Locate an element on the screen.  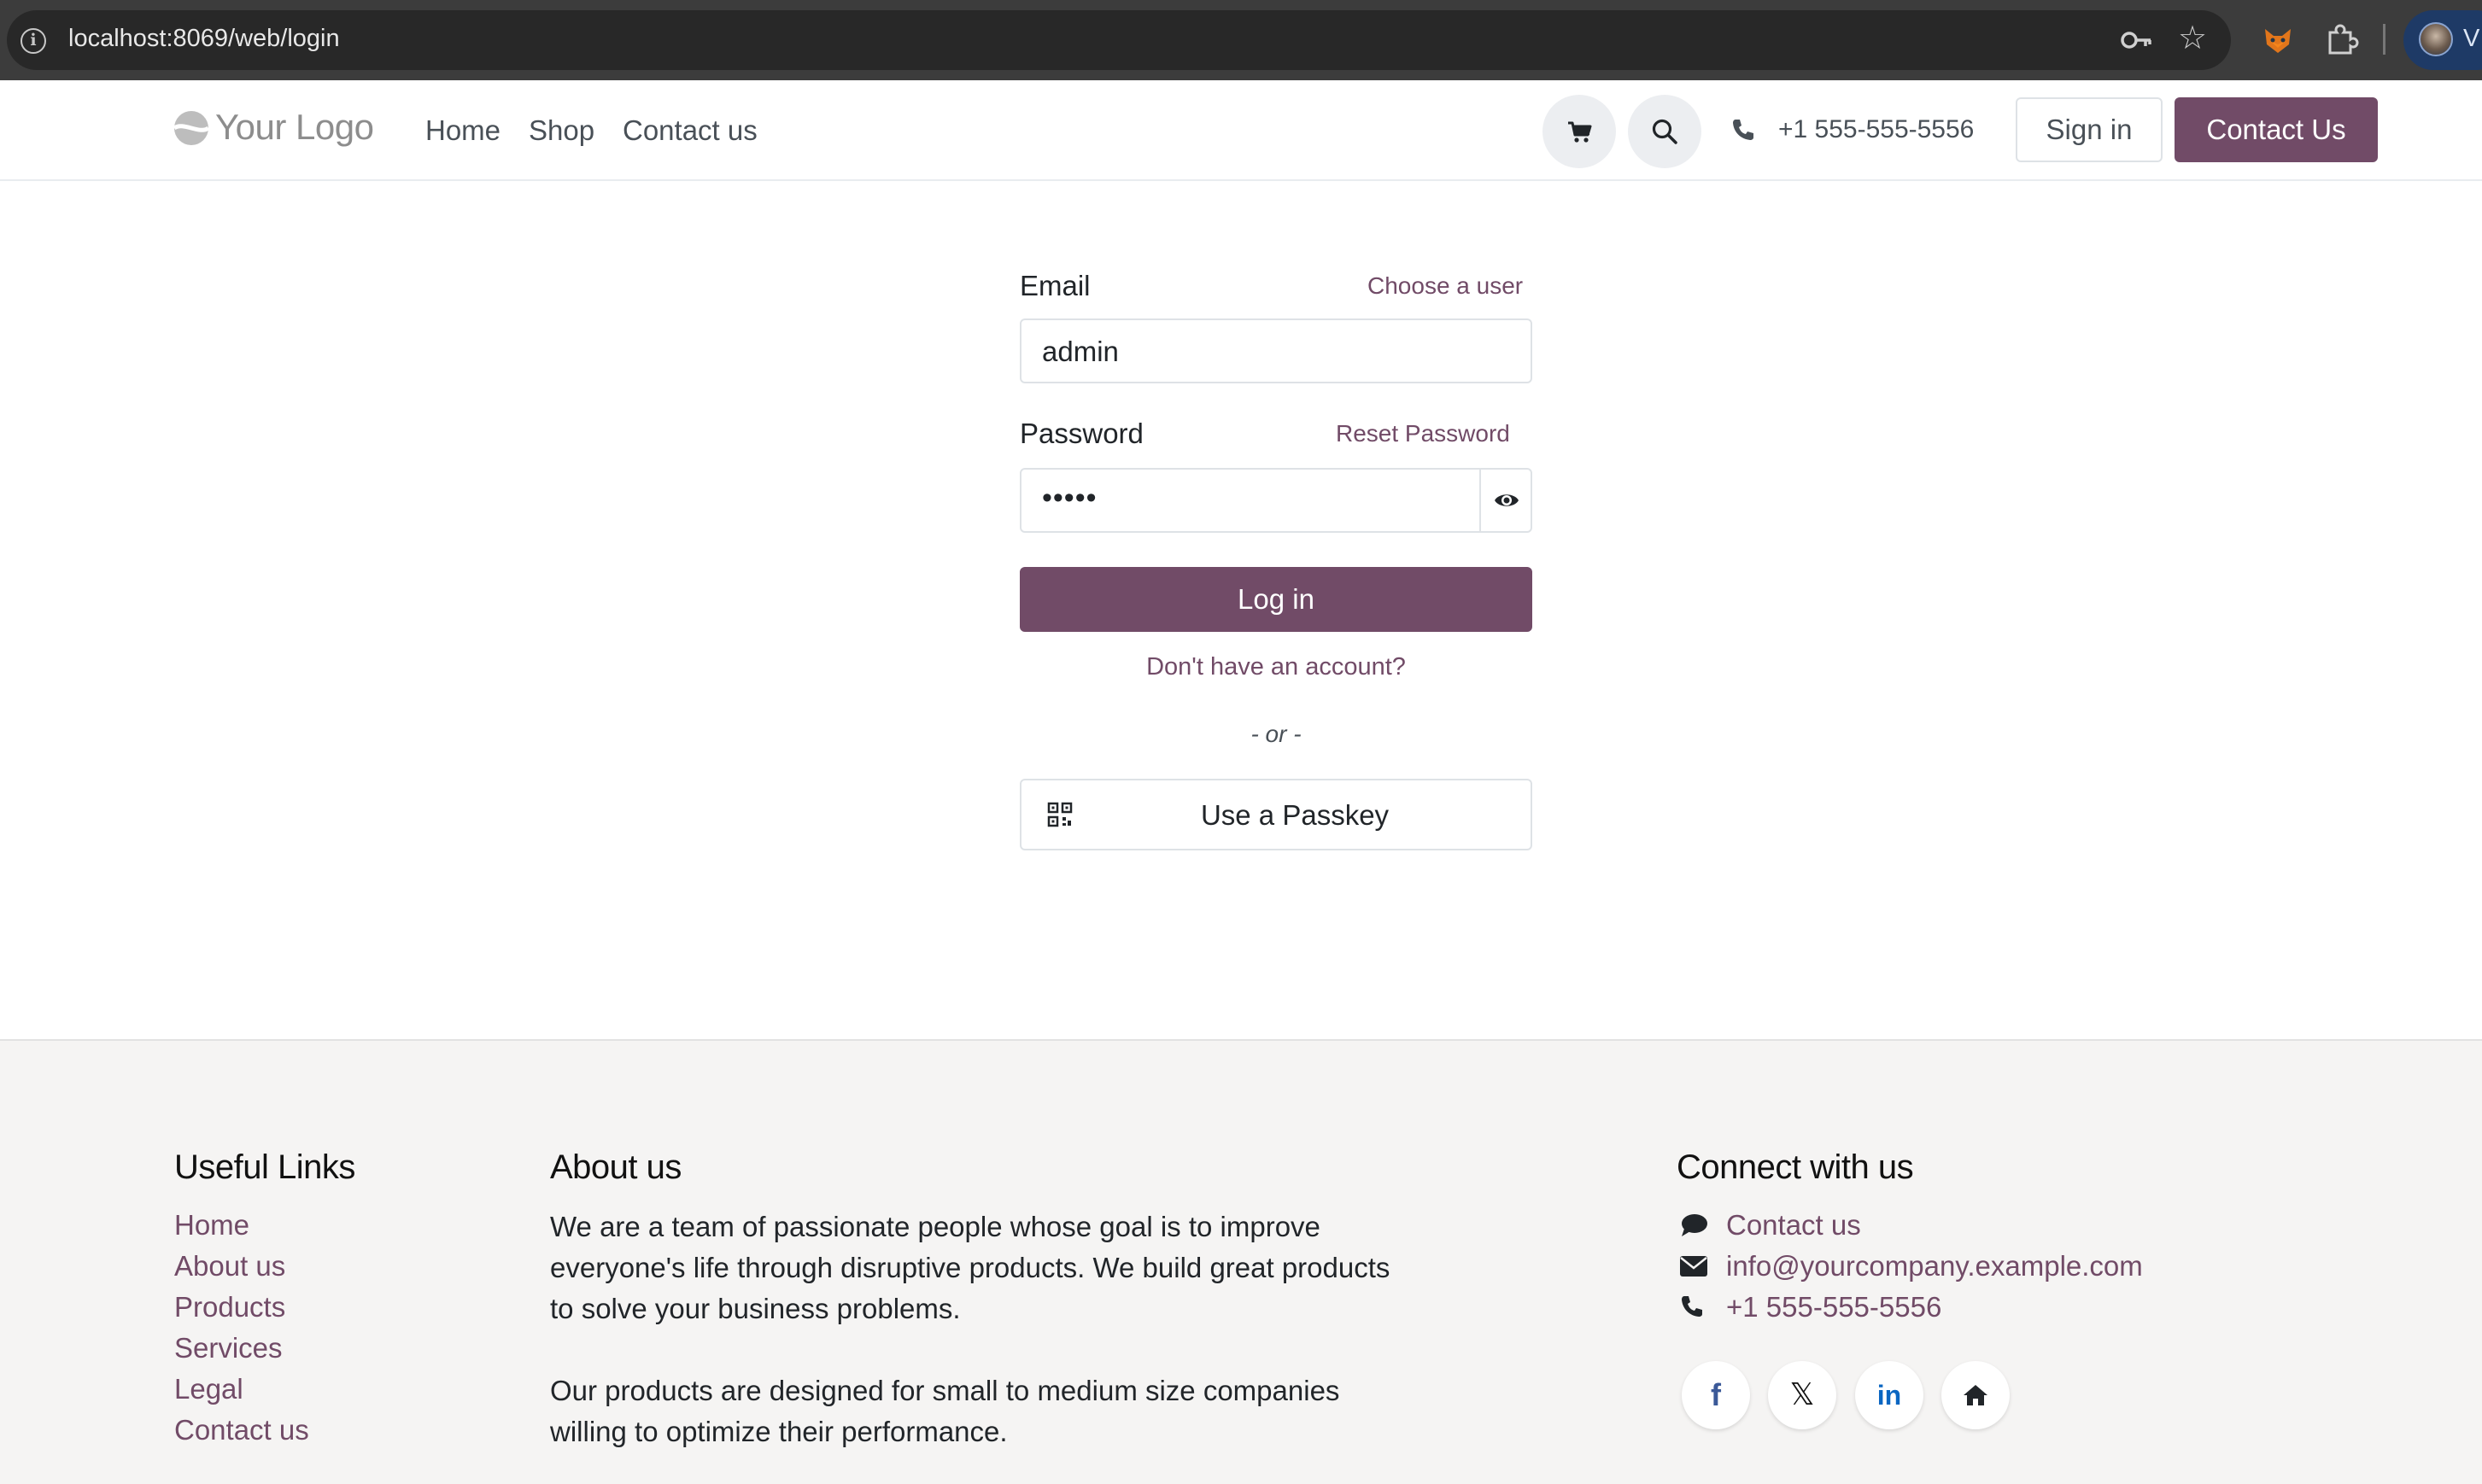
header-phone: +1 555-555-5556 is located at coordinates (1876, 129).